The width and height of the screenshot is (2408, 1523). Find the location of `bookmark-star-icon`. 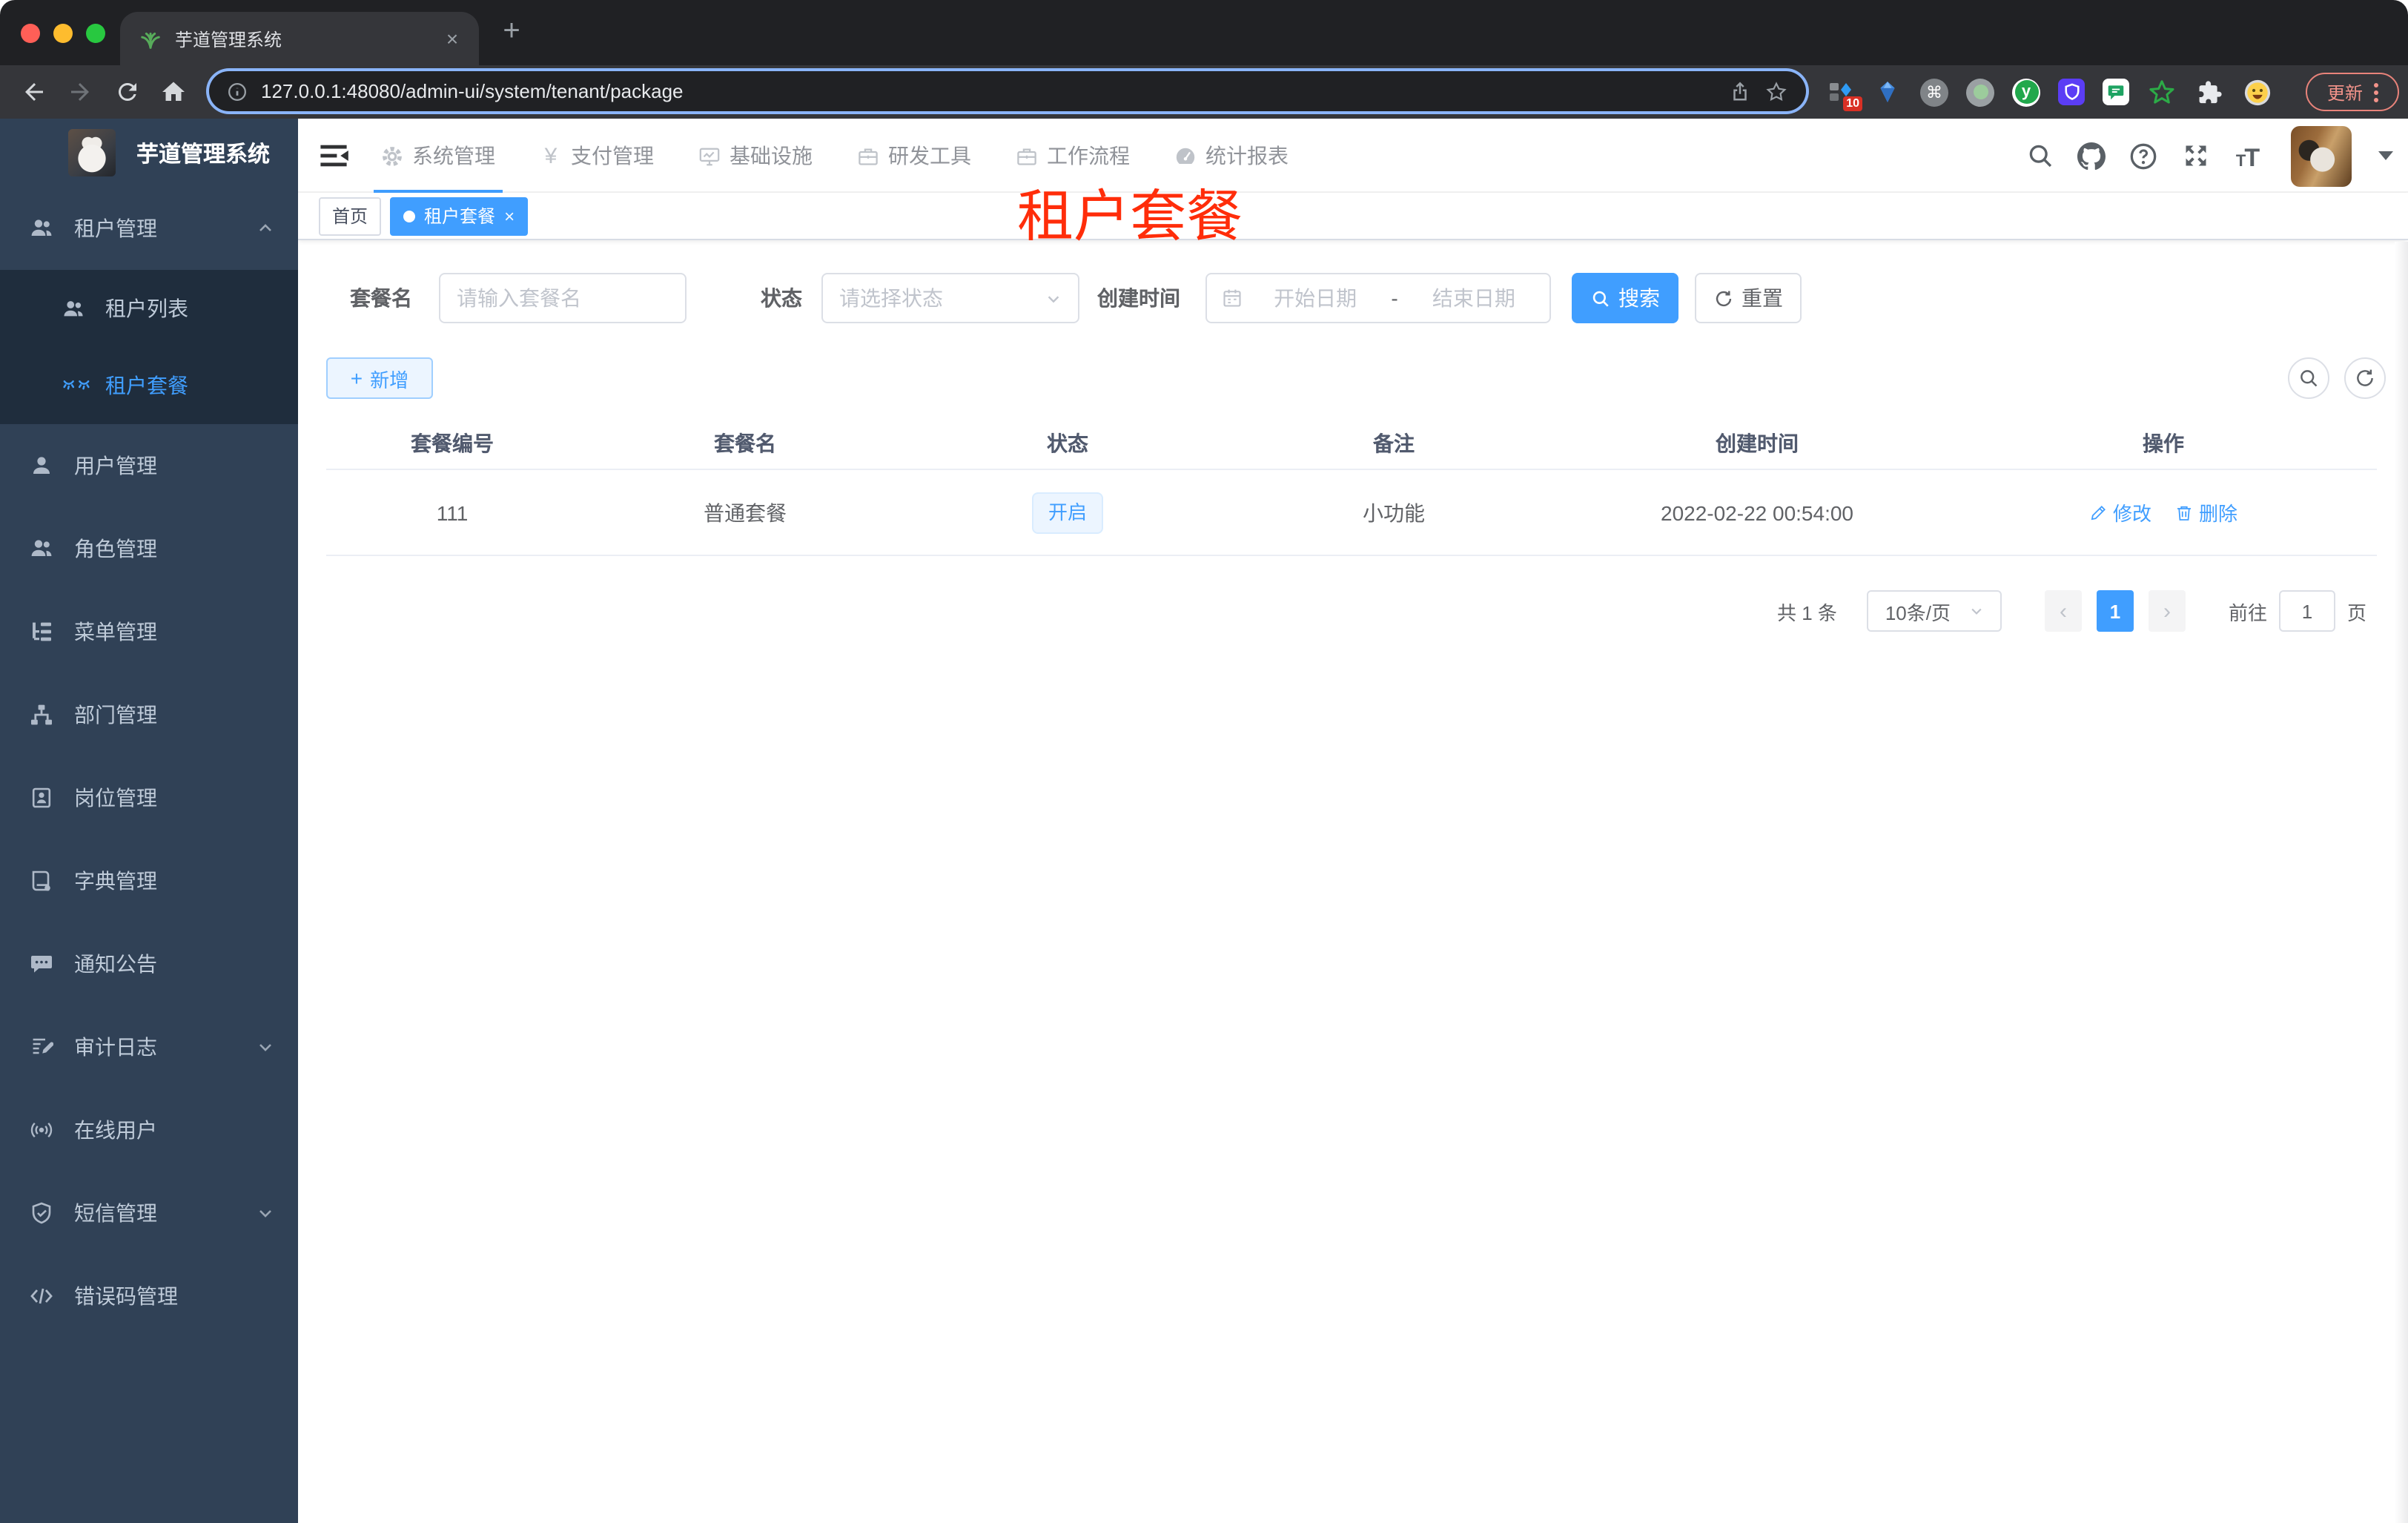

bookmark-star-icon is located at coordinates (1776, 91).